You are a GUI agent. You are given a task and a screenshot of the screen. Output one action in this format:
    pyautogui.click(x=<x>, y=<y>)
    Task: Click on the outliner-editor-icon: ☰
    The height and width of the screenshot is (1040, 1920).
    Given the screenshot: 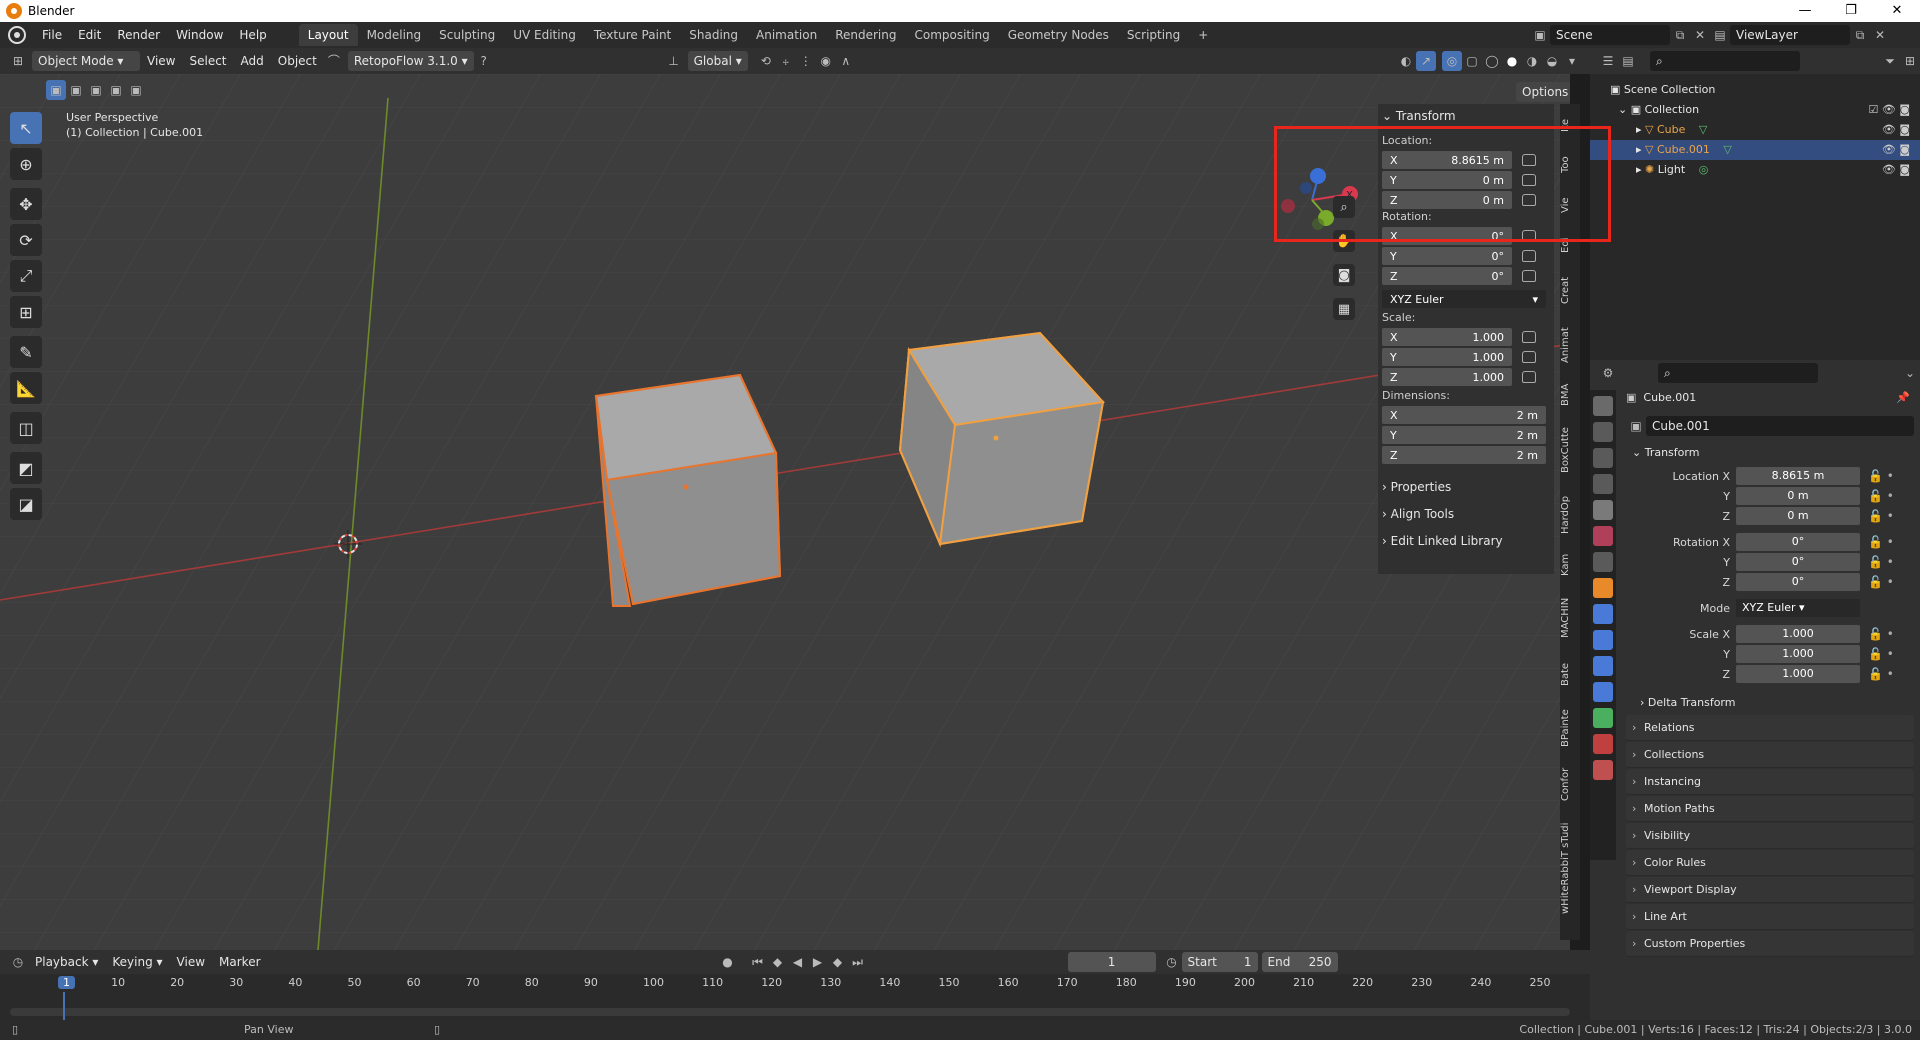 What is the action you would take?
    pyautogui.click(x=1608, y=61)
    